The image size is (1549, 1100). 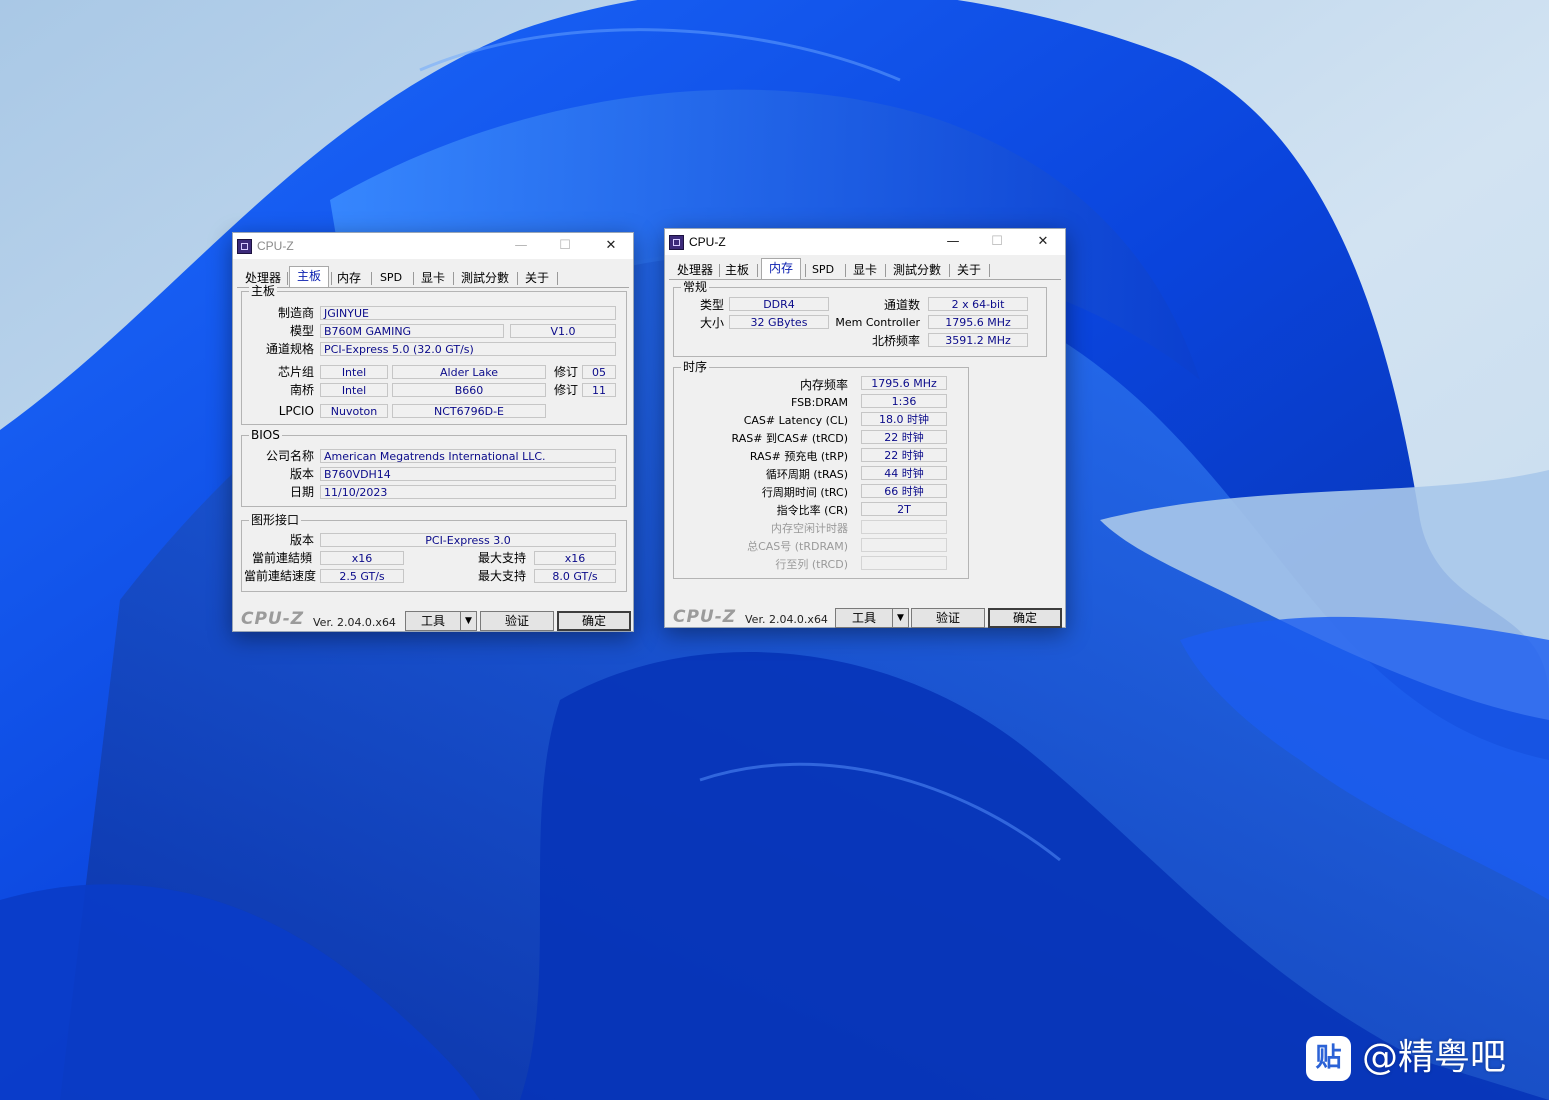 What do you see at coordinates (354, 390) in the screenshot?
I see `southbridge-vendor-value: Intel` at bounding box center [354, 390].